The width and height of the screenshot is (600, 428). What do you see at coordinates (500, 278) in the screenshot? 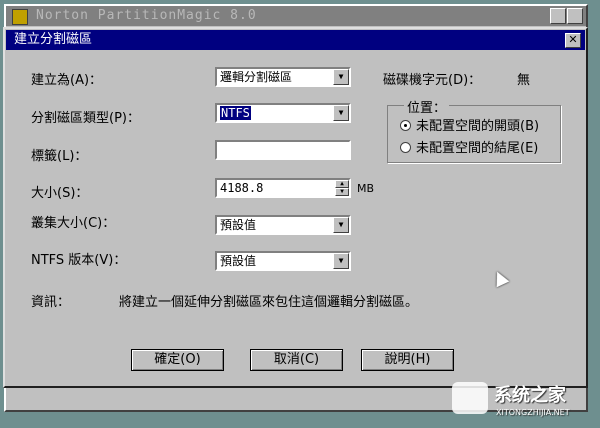
I see `mouse-cursor-icon` at bounding box center [500, 278].